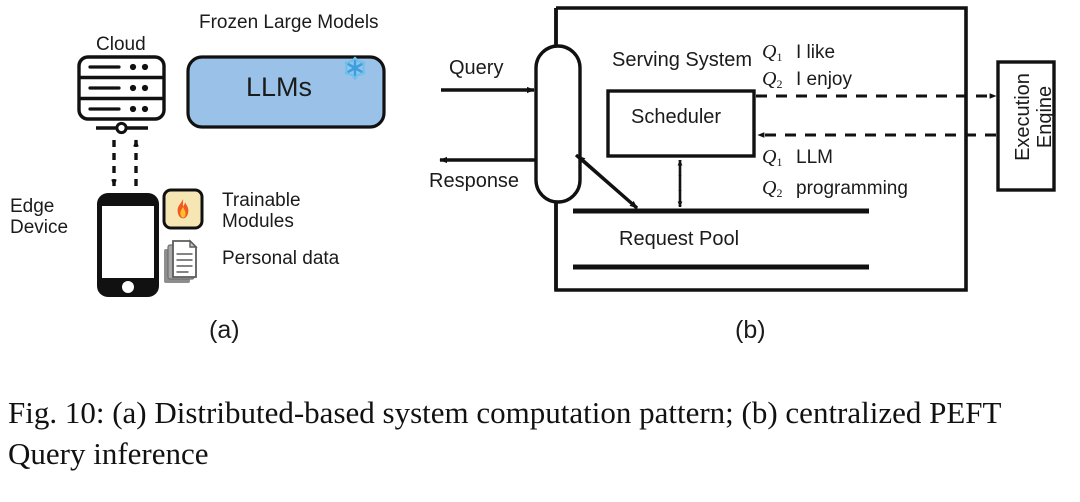 This screenshot has height=502, width=1080. Describe the element at coordinates (750, 330) in the screenshot. I see `sublabel-b: (b)` at that location.